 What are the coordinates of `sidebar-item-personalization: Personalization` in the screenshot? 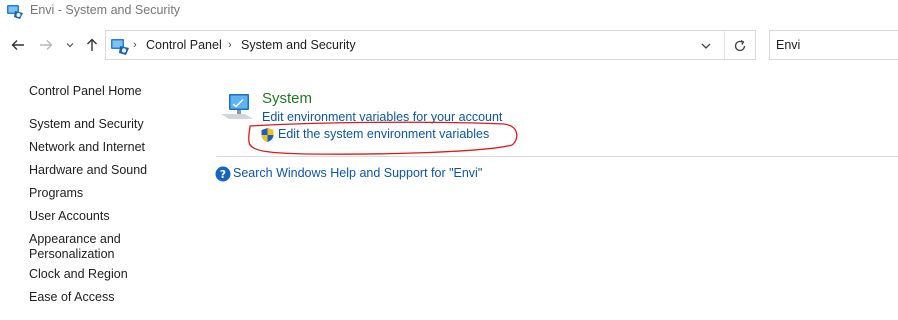 It's located at (71, 254).